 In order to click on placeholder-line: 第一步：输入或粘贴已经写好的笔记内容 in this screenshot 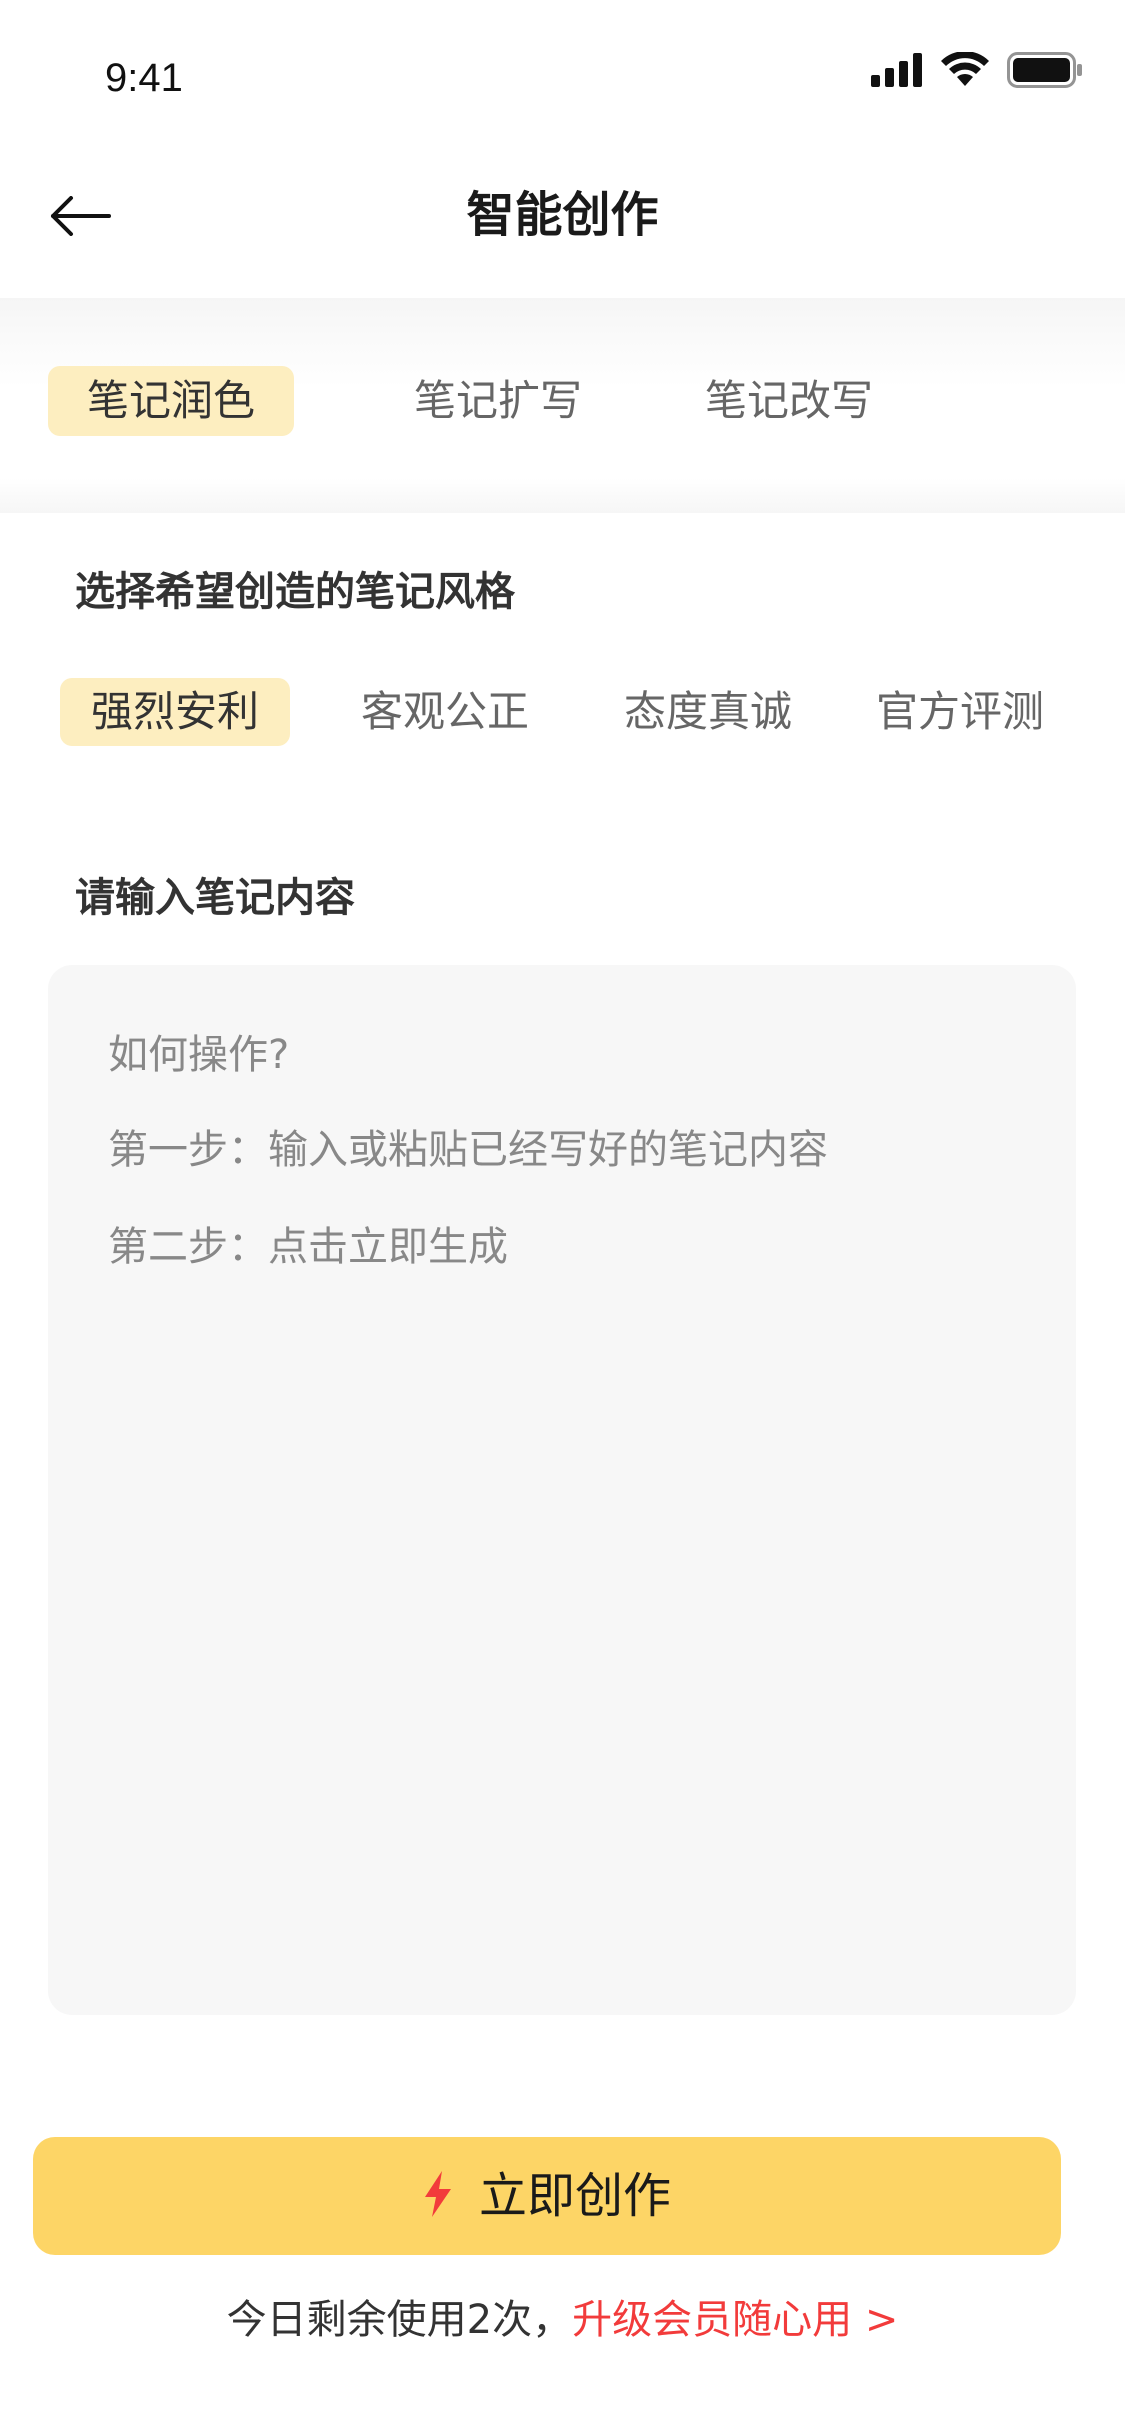, I will do `click(468, 1150)`.